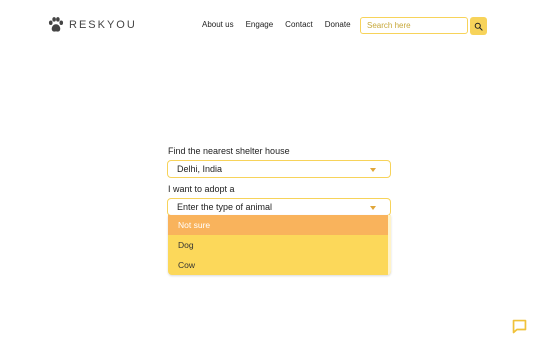 Image resolution: width=558 pixels, height=362 pixels. Describe the element at coordinates (56, 25) in the screenshot. I see `paw-icon` at that location.